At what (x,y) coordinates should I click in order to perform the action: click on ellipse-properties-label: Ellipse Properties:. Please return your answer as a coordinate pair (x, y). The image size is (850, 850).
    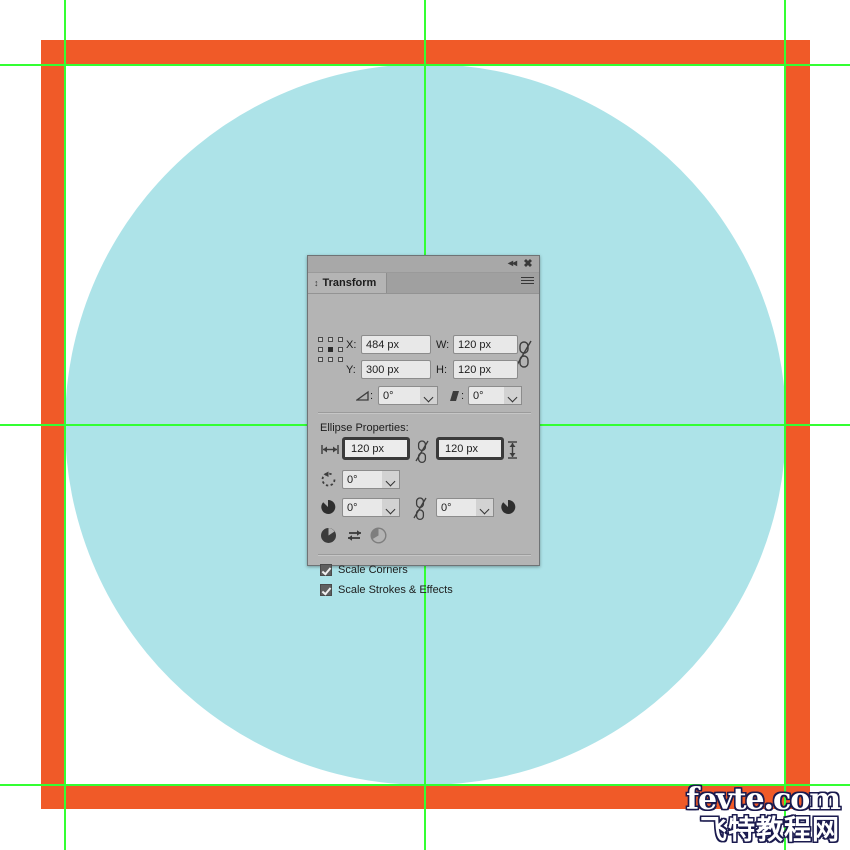
    Looking at the image, I should click on (364, 428).